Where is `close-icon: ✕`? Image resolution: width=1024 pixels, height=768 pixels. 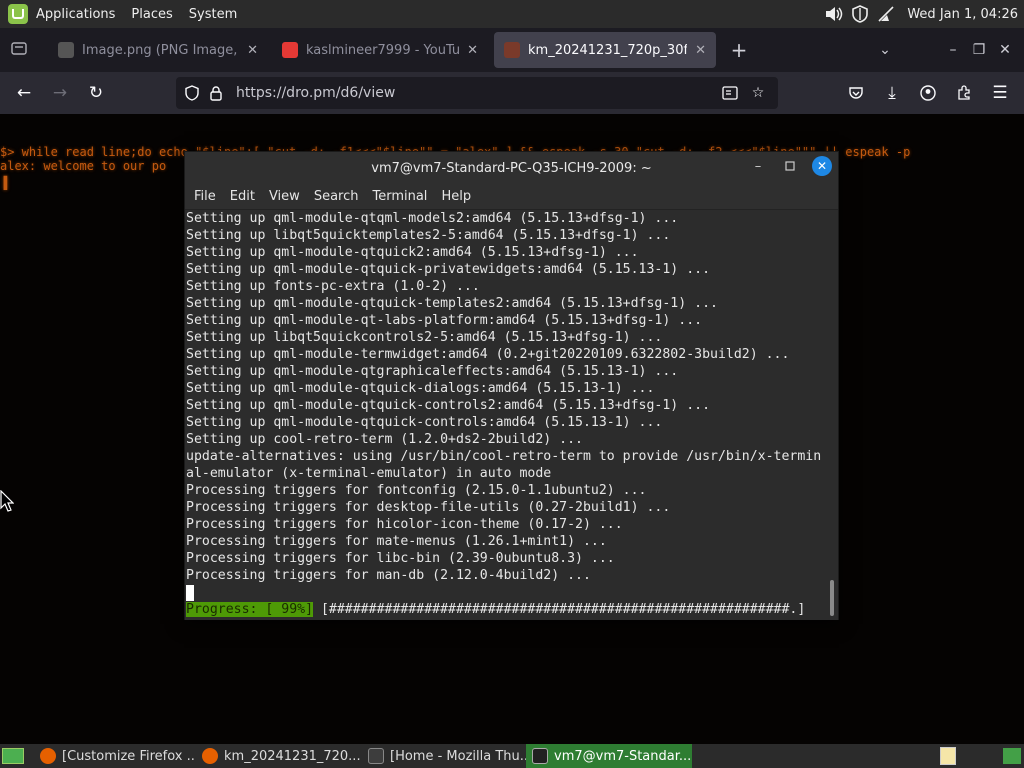
close-icon: ✕ is located at coordinates (822, 166).